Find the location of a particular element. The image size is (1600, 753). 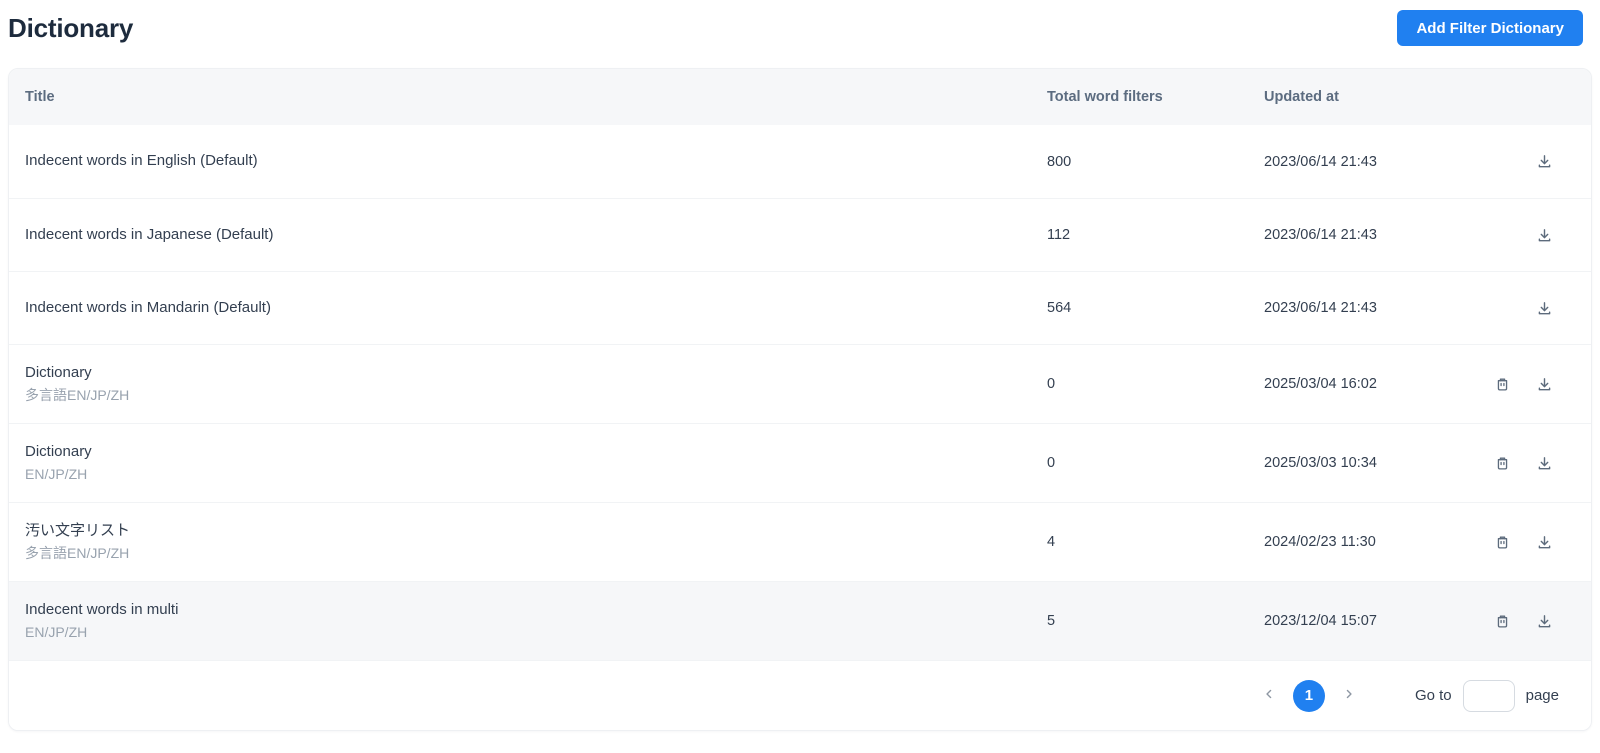

page-label: page is located at coordinates (1542, 695).